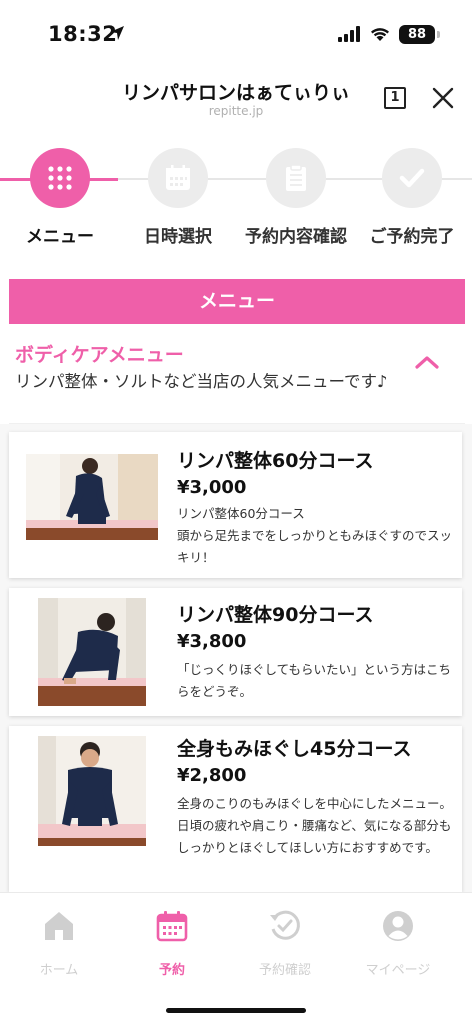 This screenshot has height=1024, width=472. Describe the element at coordinates (59, 943) in the screenshot. I see `nav-item-home: ホーム` at that location.